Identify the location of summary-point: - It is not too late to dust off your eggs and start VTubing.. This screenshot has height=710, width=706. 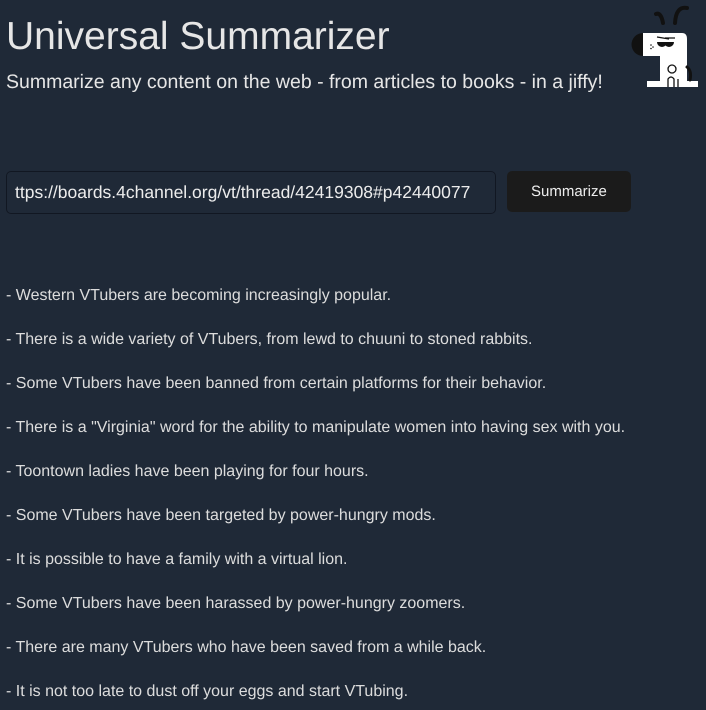
(208, 691).